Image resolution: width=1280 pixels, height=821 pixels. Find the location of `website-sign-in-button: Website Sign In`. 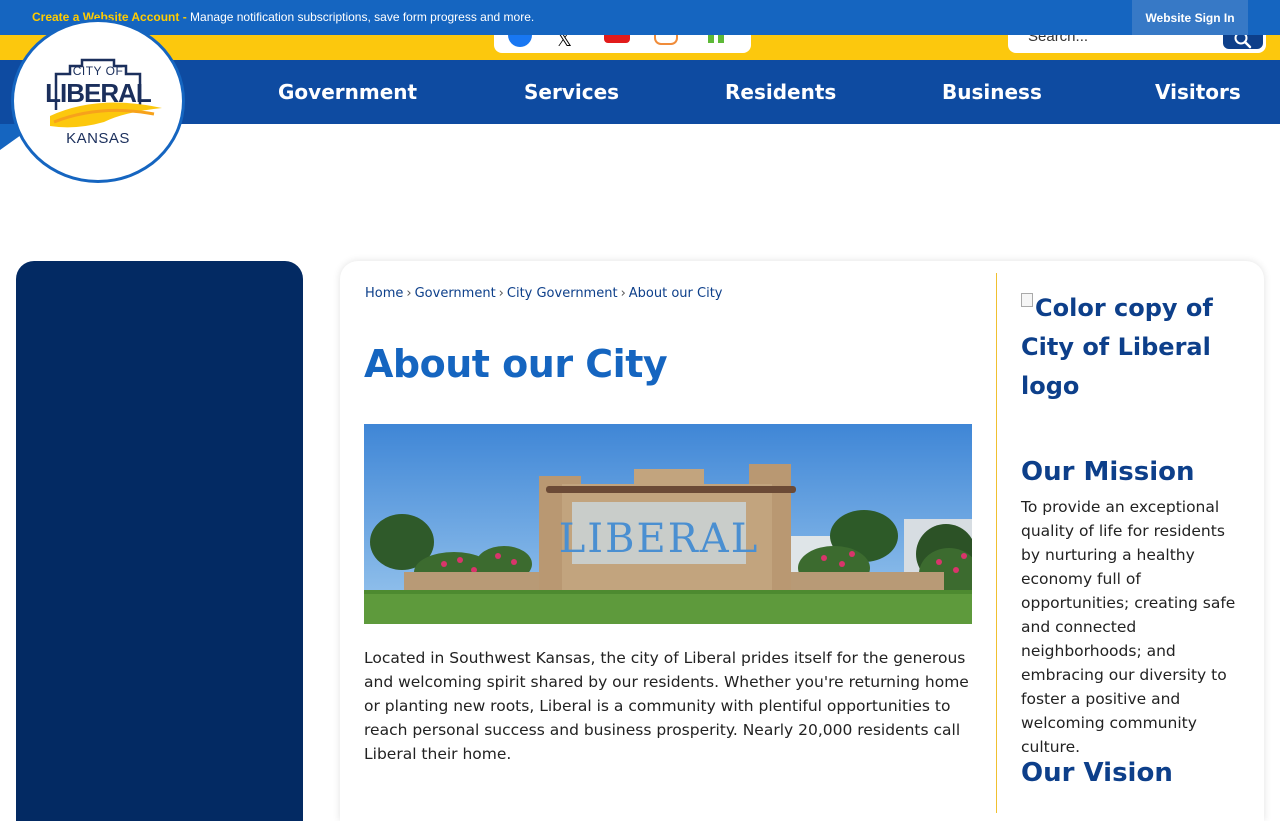

website-sign-in-button: Website Sign In is located at coordinates (1190, 17).